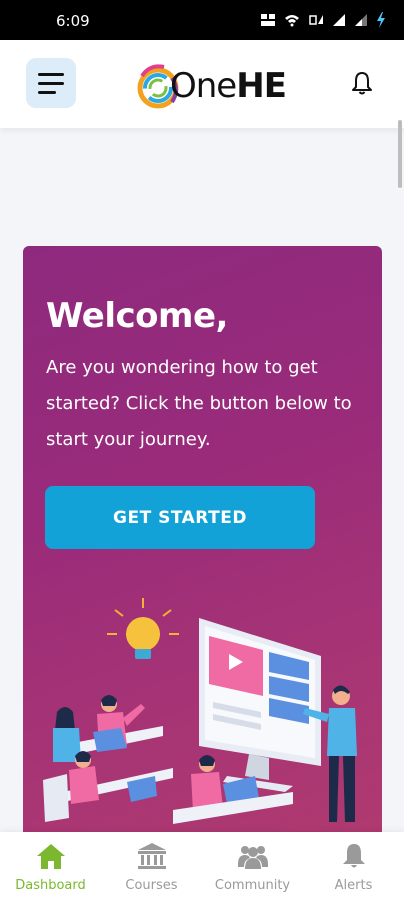 This screenshot has width=404, height=900. I want to click on app-header: OneHE, so click(202, 84).